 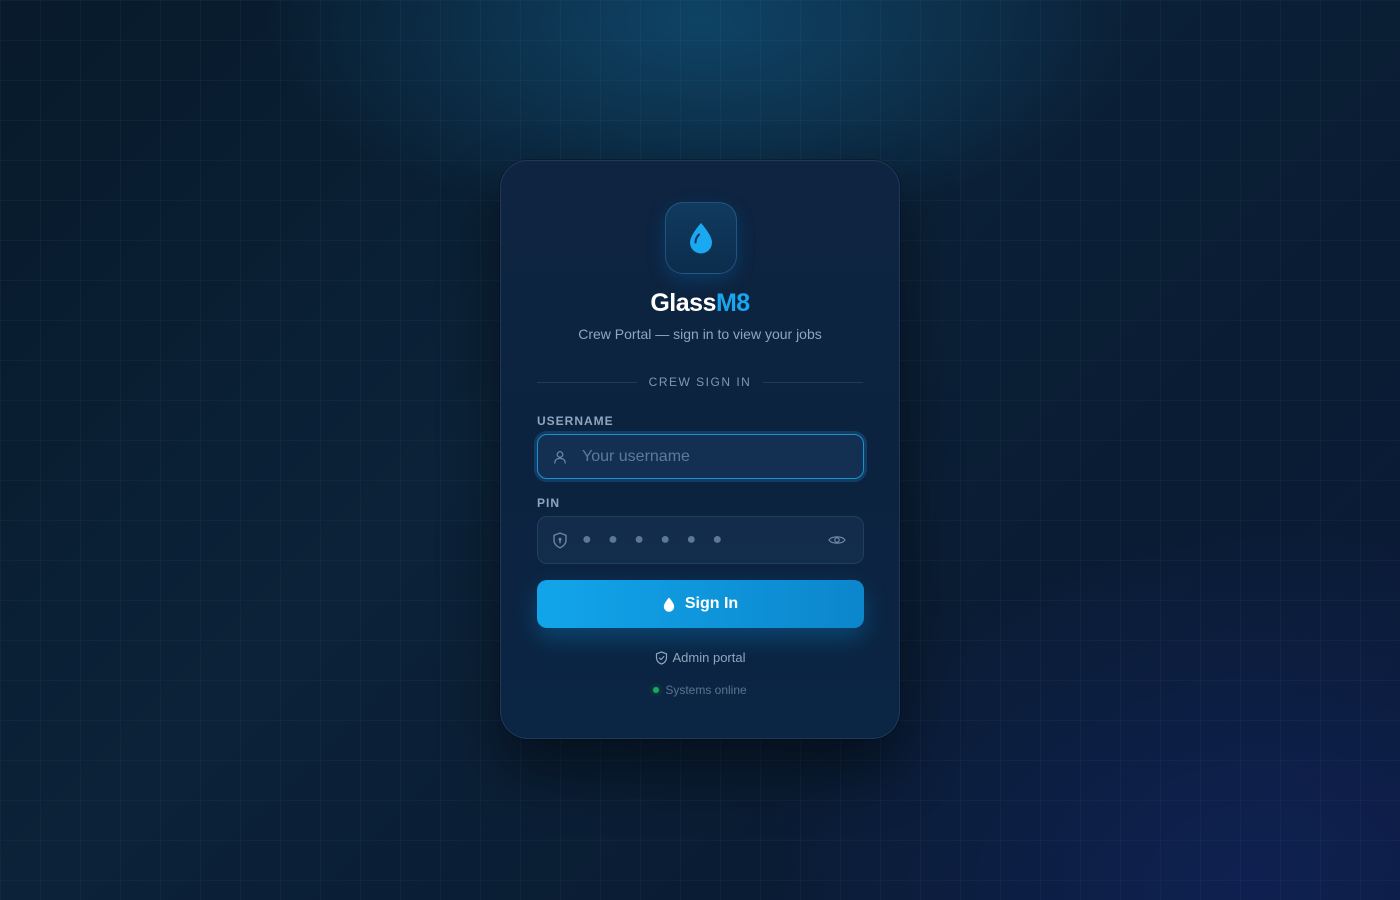 I want to click on brand-name-primary: Glass, so click(x=683, y=303).